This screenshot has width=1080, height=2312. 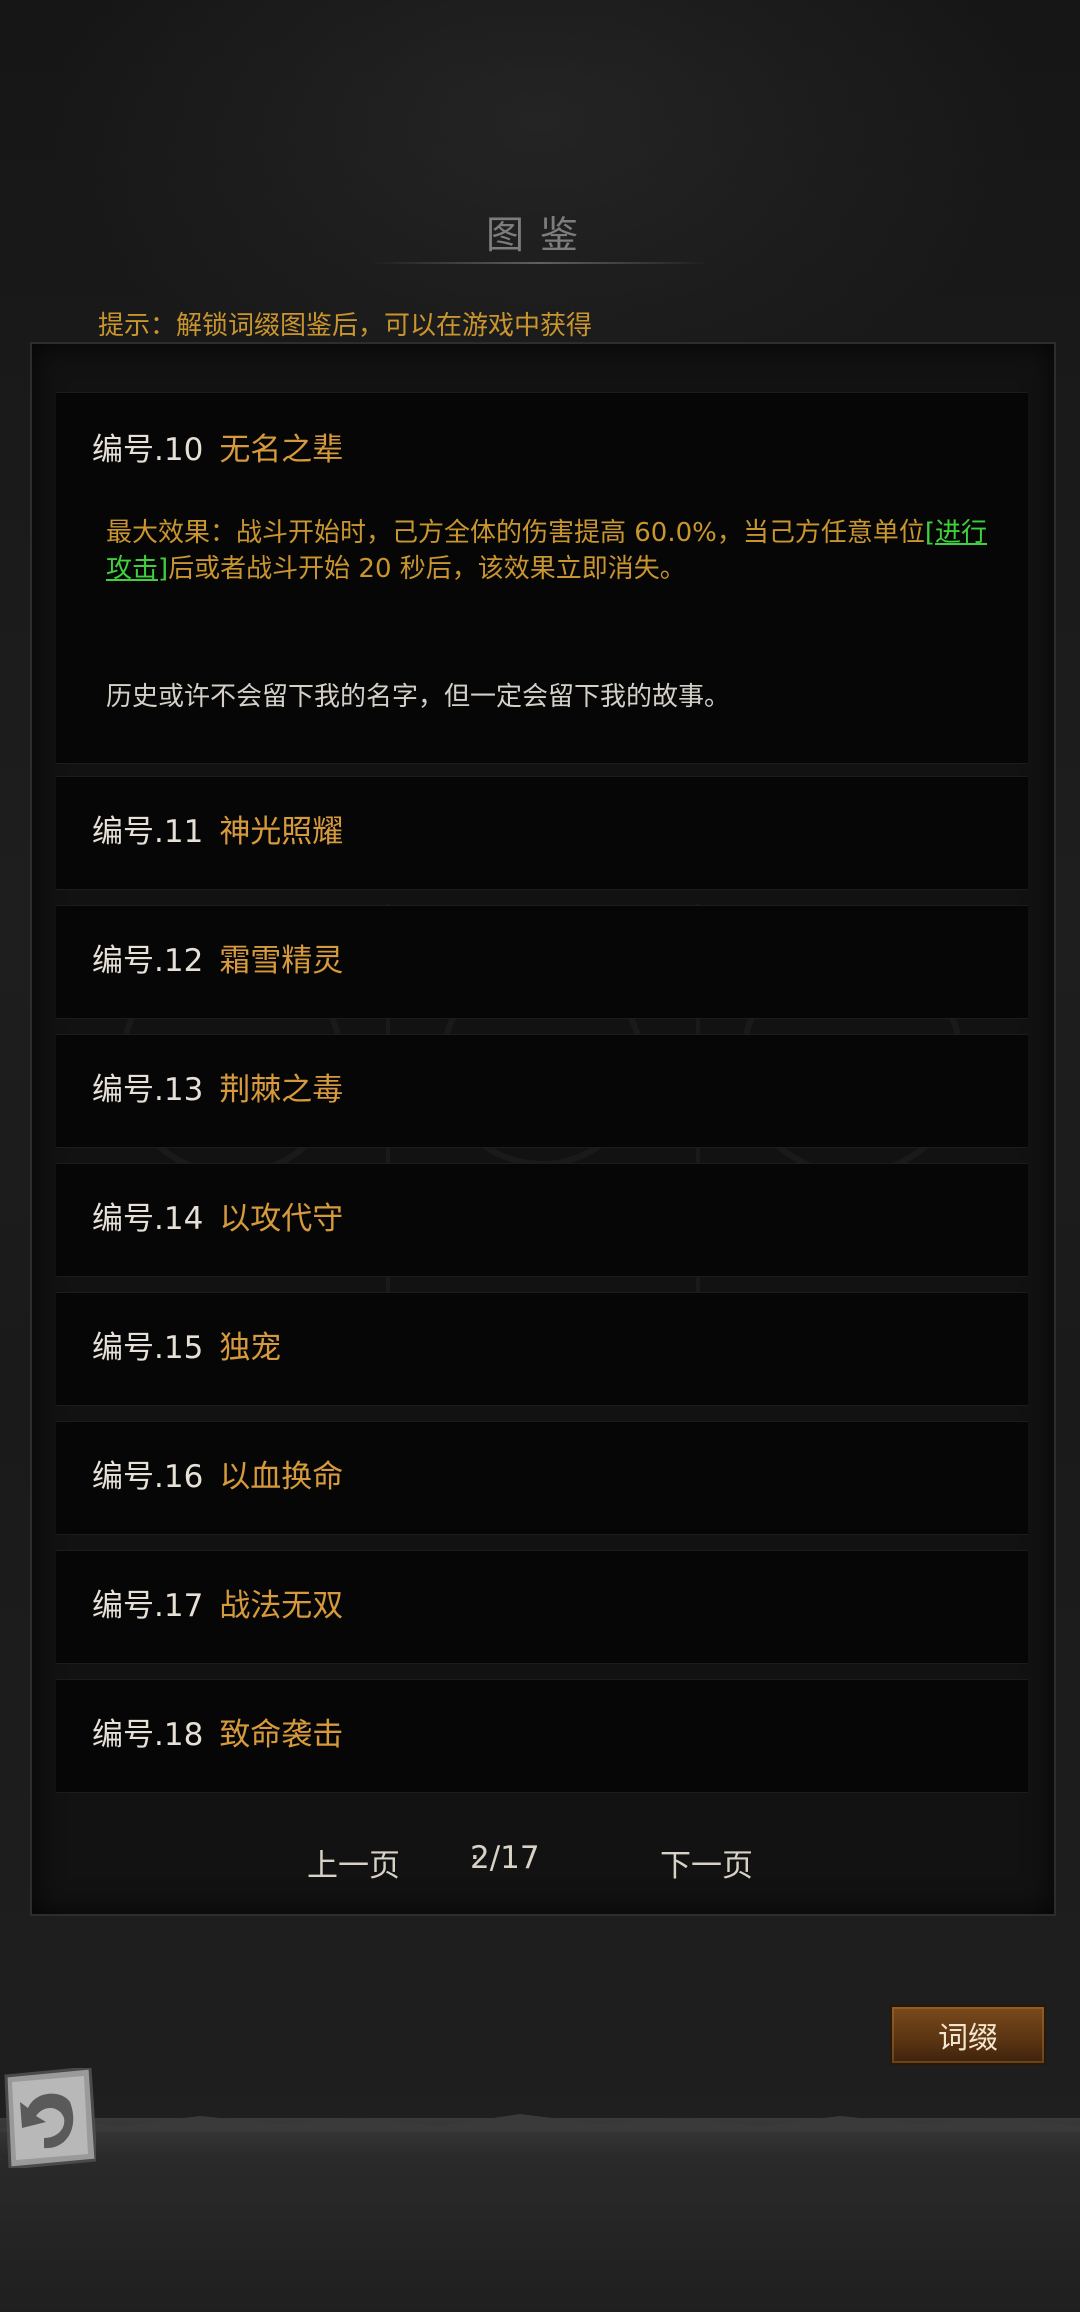 I want to click on entry-number: 编号.10, so click(x=148, y=450).